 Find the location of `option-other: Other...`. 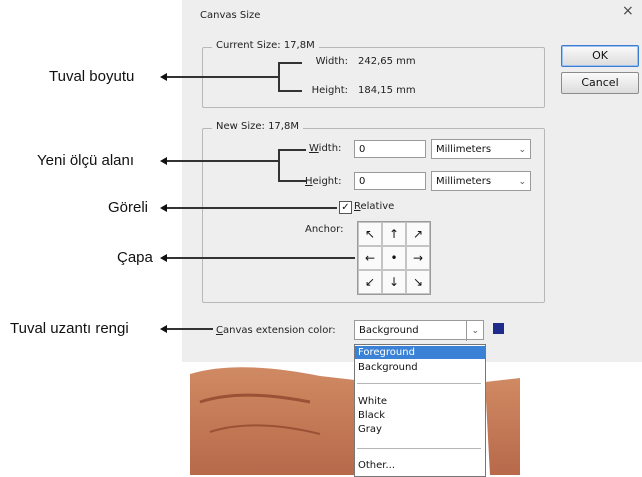

option-other: Other... is located at coordinates (420, 465).